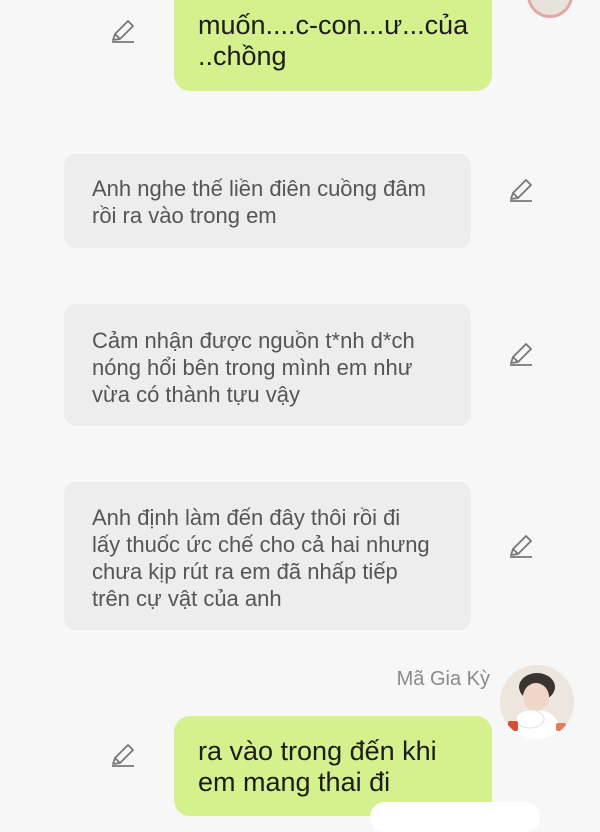  Describe the element at coordinates (443, 679) in the screenshot. I see `sender-name: Mã Gia Kỳ` at that location.